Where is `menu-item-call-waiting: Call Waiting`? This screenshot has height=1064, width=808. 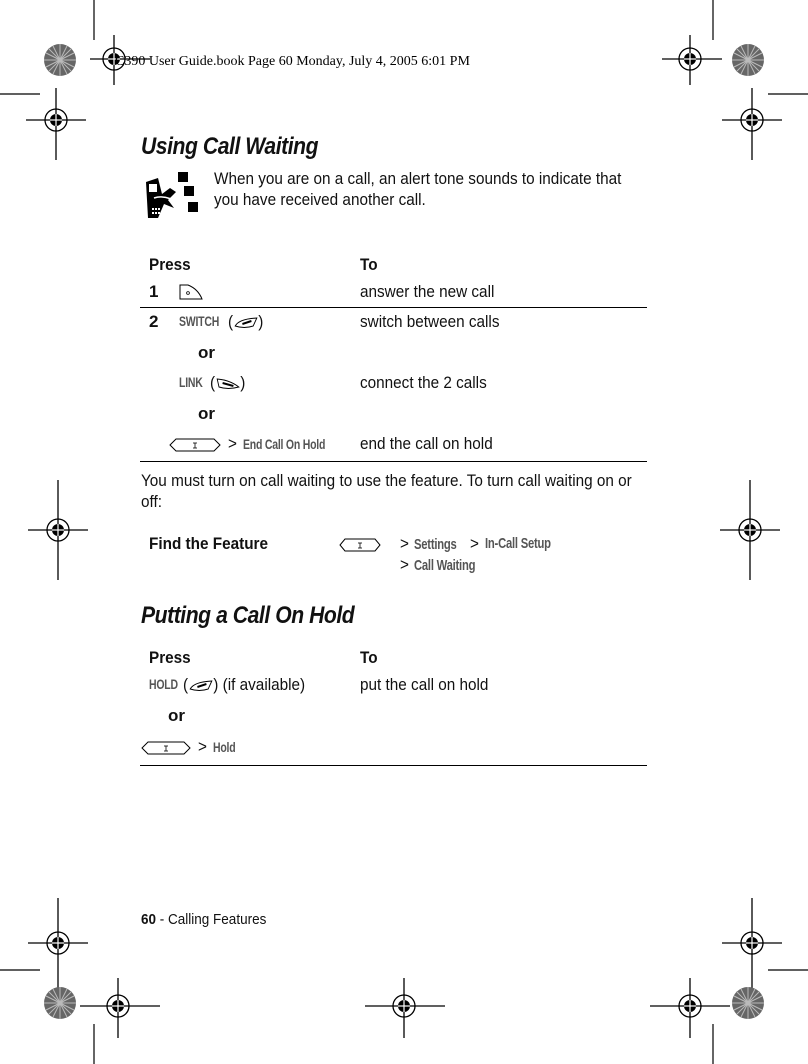
menu-item-call-waiting: Call Waiting is located at coordinates (445, 565).